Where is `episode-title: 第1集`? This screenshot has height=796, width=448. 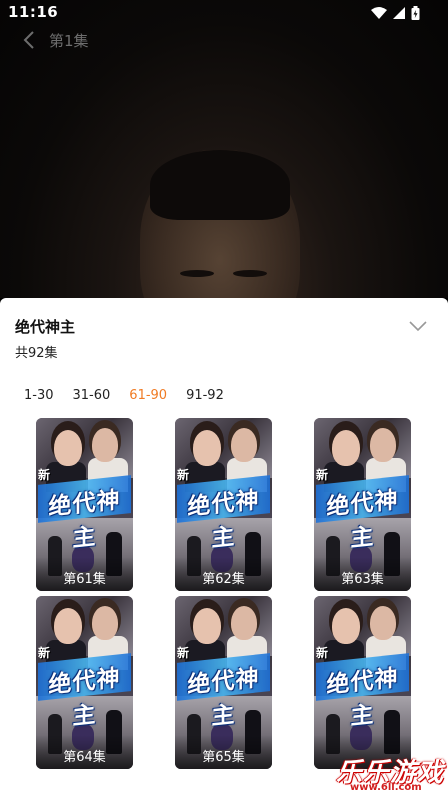 episode-title: 第1集 is located at coordinates (69, 41).